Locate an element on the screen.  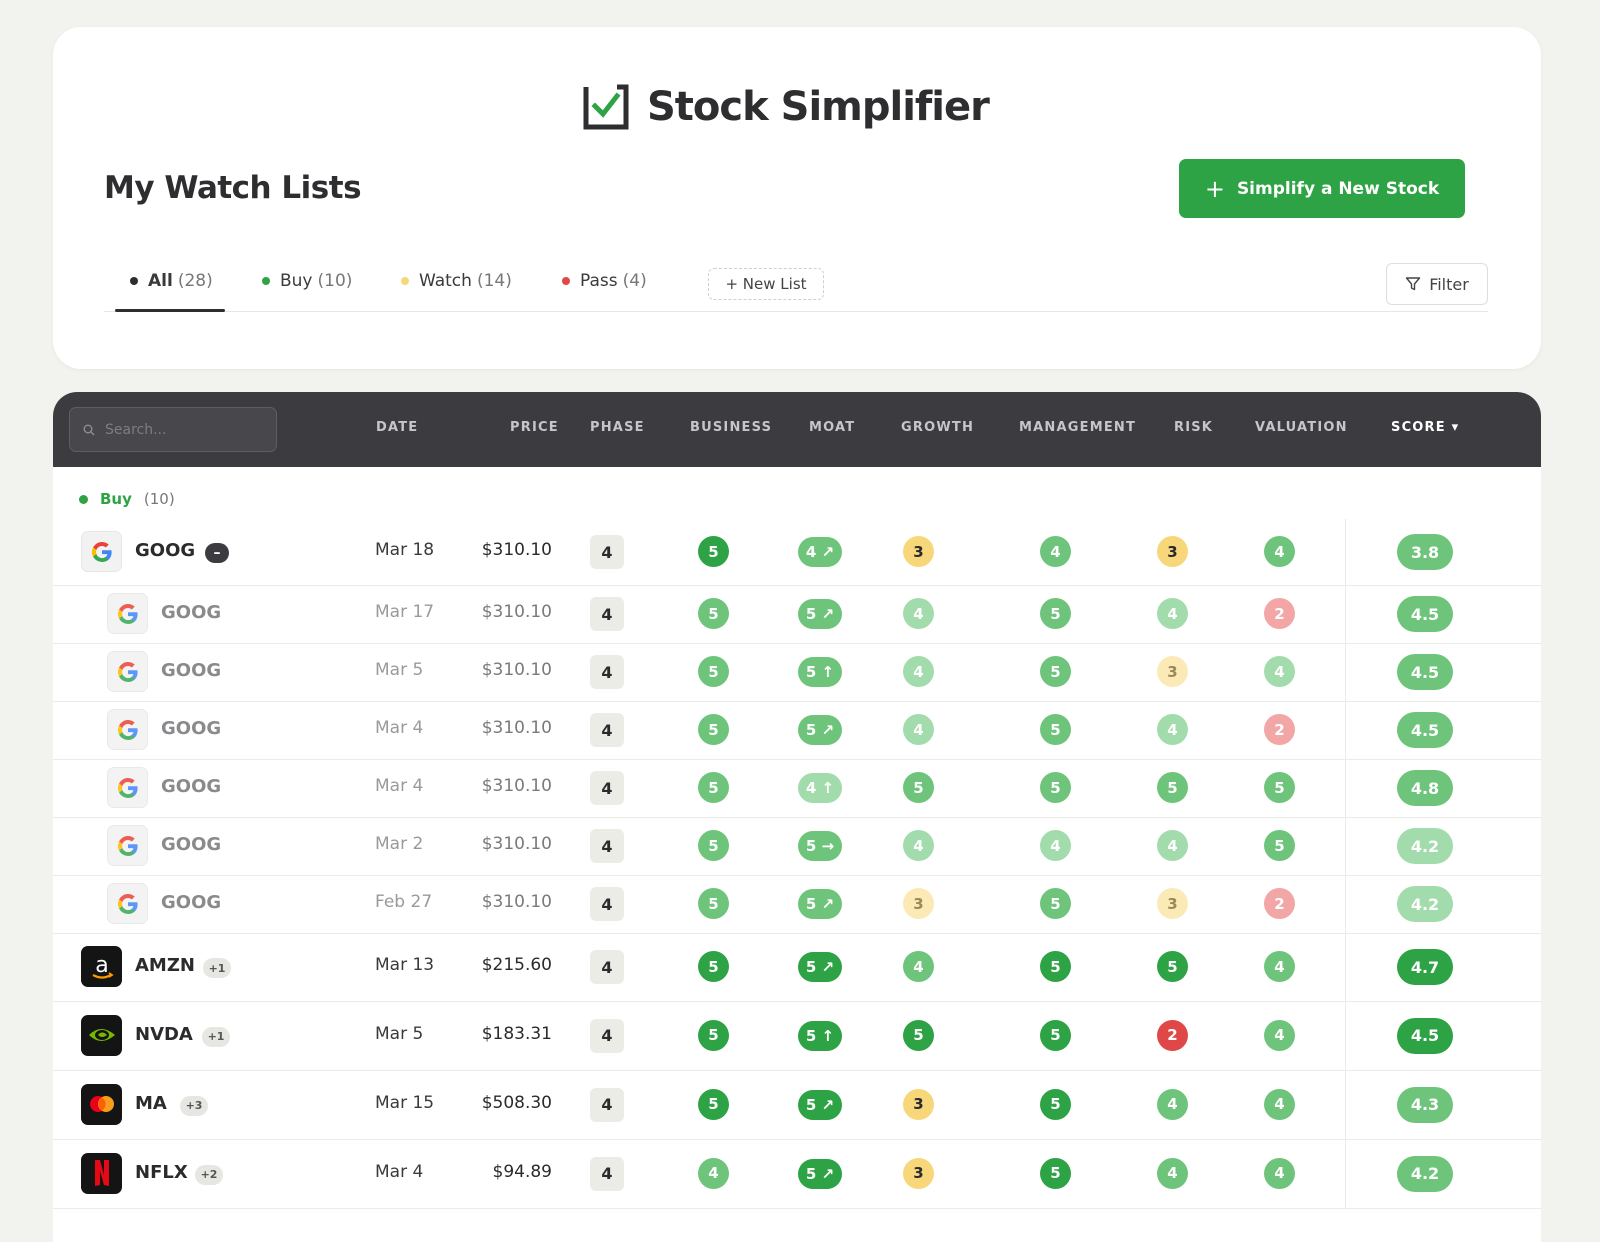
tab-label: Buy is located at coordinates (296, 281).